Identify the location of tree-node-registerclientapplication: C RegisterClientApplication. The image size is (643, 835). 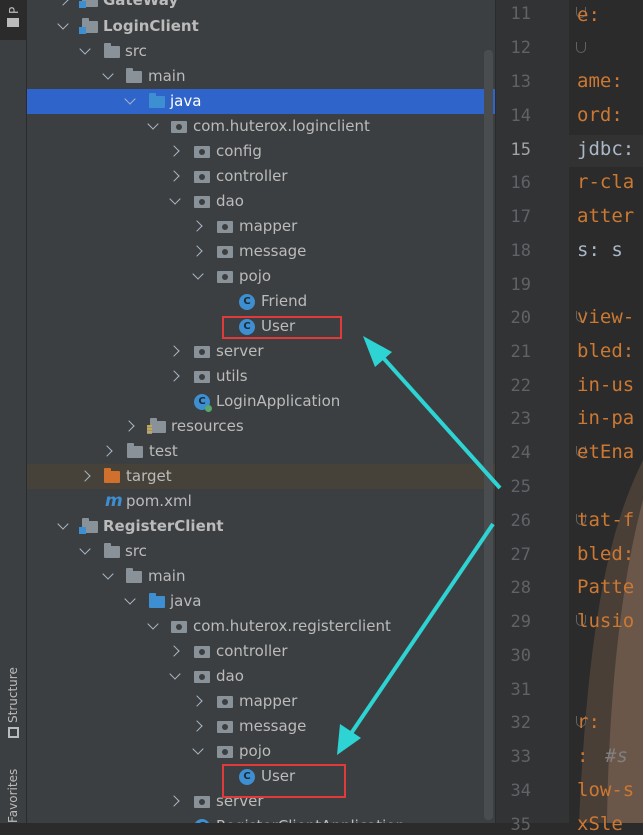
(261, 818).